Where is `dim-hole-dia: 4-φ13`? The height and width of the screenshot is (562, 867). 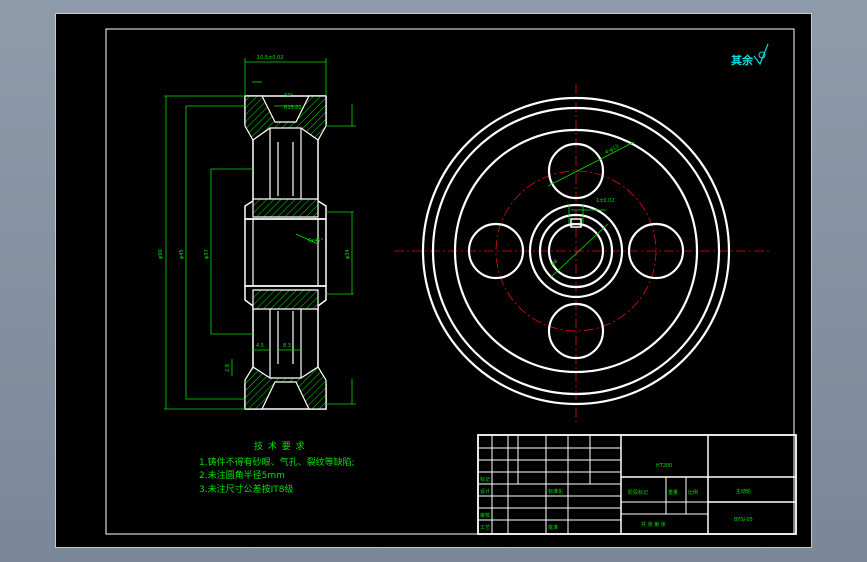
dim-hole-dia: 4-φ13 is located at coordinates (612, 150).